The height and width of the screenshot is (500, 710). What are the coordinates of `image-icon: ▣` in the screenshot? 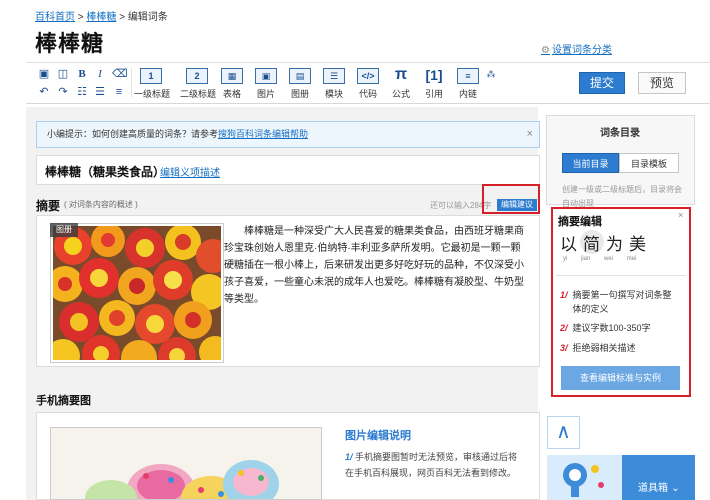 It's located at (266, 76).